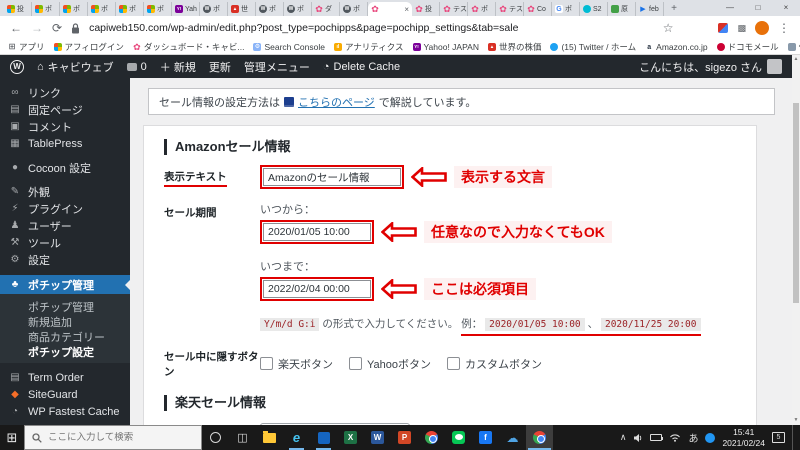  I want to click on taskbar-app-facebook, so click(485, 437).